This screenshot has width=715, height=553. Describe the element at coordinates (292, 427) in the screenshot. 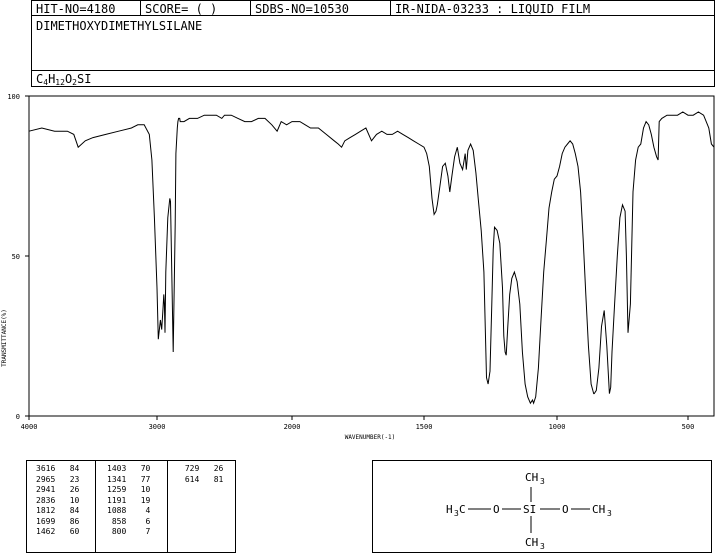

I see `x-tick-label: 2000` at that location.